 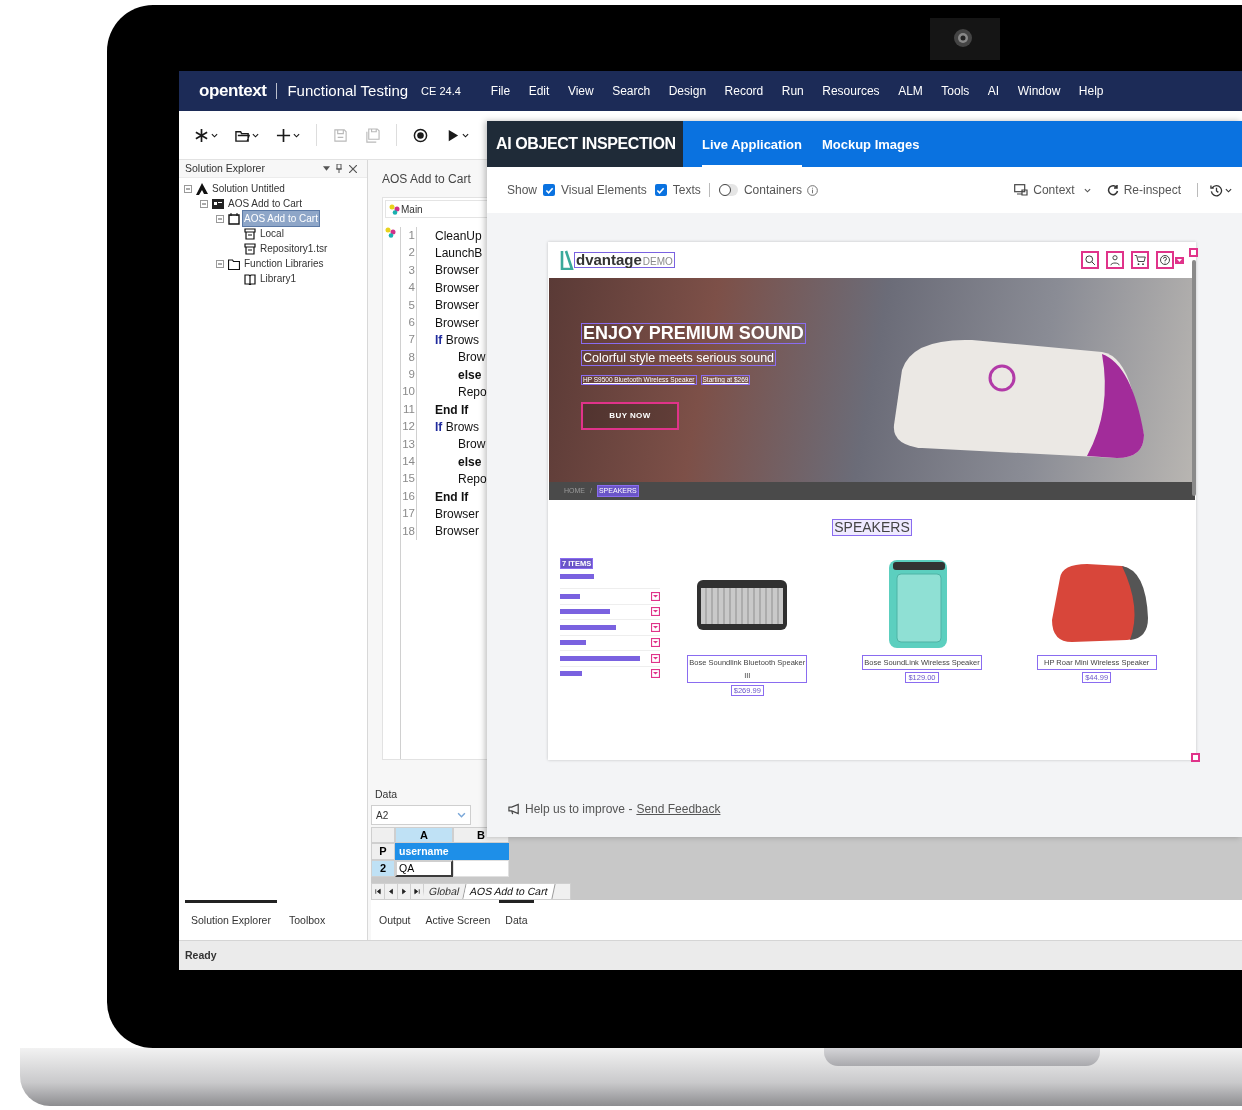 What do you see at coordinates (395, 918) in the screenshot?
I see `panel-tab: Output` at bounding box center [395, 918].